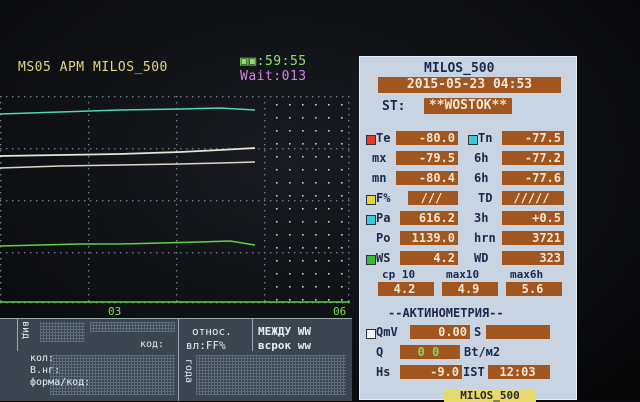  Describe the element at coordinates (490, 396) in the screenshot. I see `footer-station-button: MILOS_500` at that location.